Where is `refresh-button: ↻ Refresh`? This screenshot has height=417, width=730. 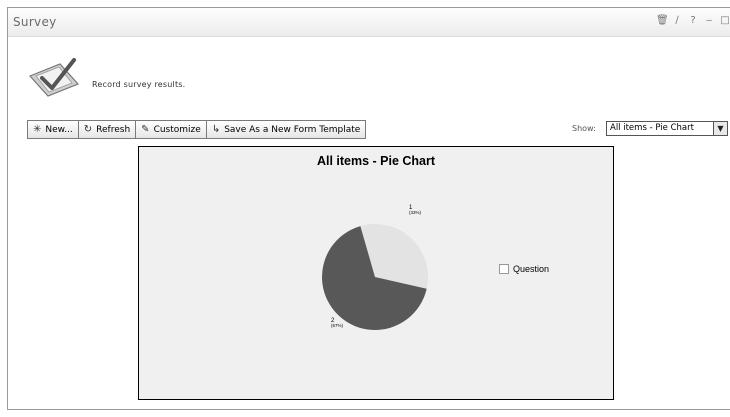
refresh-button: ↻ Refresh is located at coordinates (107, 129).